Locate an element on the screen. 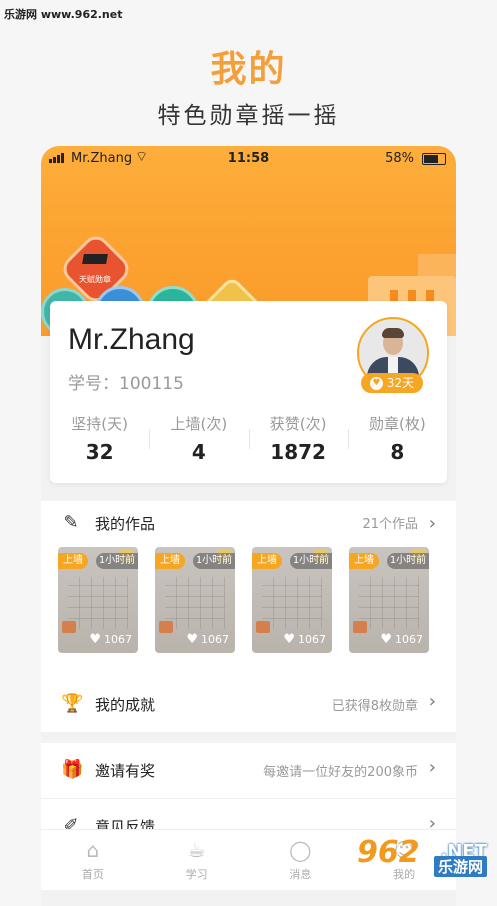 This screenshot has width=497, height=906. watermark-logo: 962 .NET 乐游网 is located at coordinates (423, 856).